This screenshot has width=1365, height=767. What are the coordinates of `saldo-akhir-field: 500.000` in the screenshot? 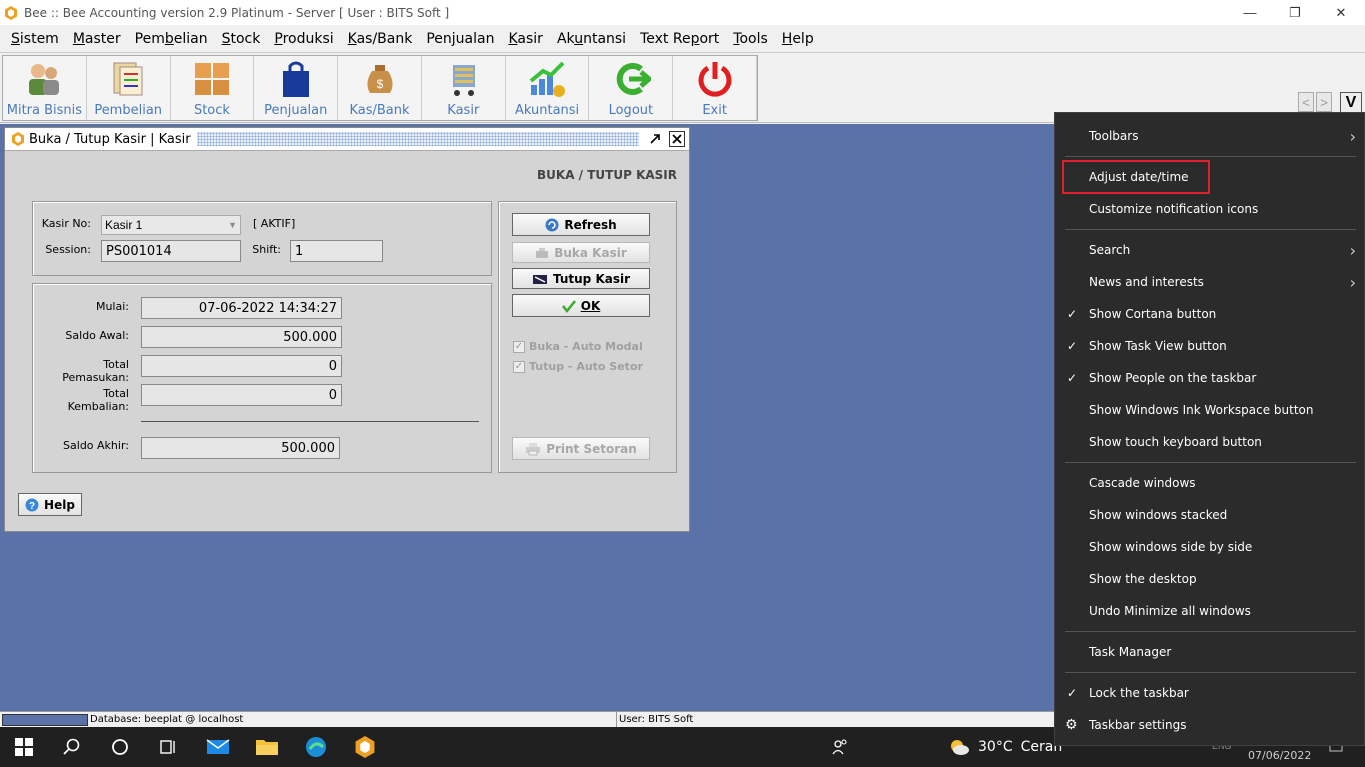 It's located at (240, 448).